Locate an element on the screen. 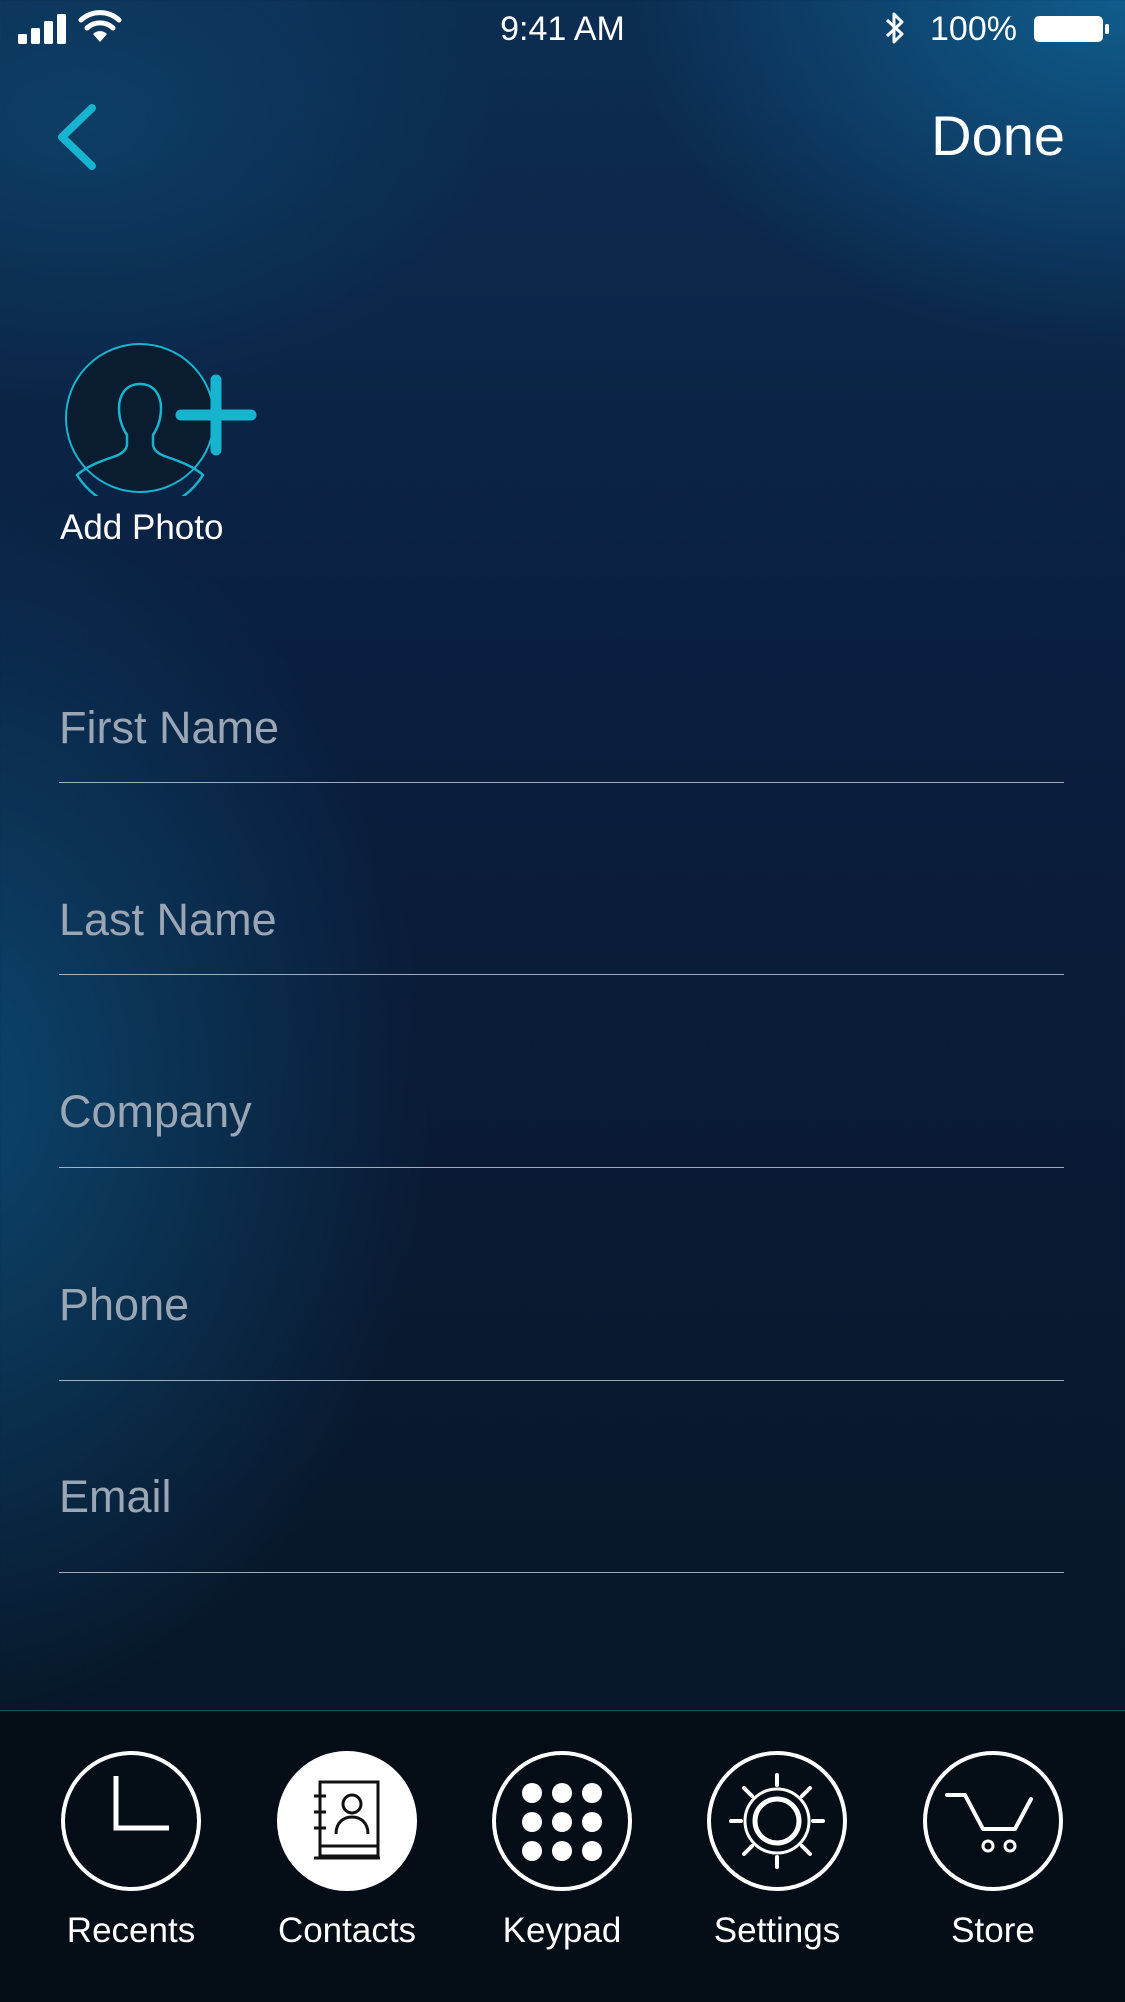 The height and width of the screenshot is (2002, 1125). tab-store: Store is located at coordinates (993, 1851).